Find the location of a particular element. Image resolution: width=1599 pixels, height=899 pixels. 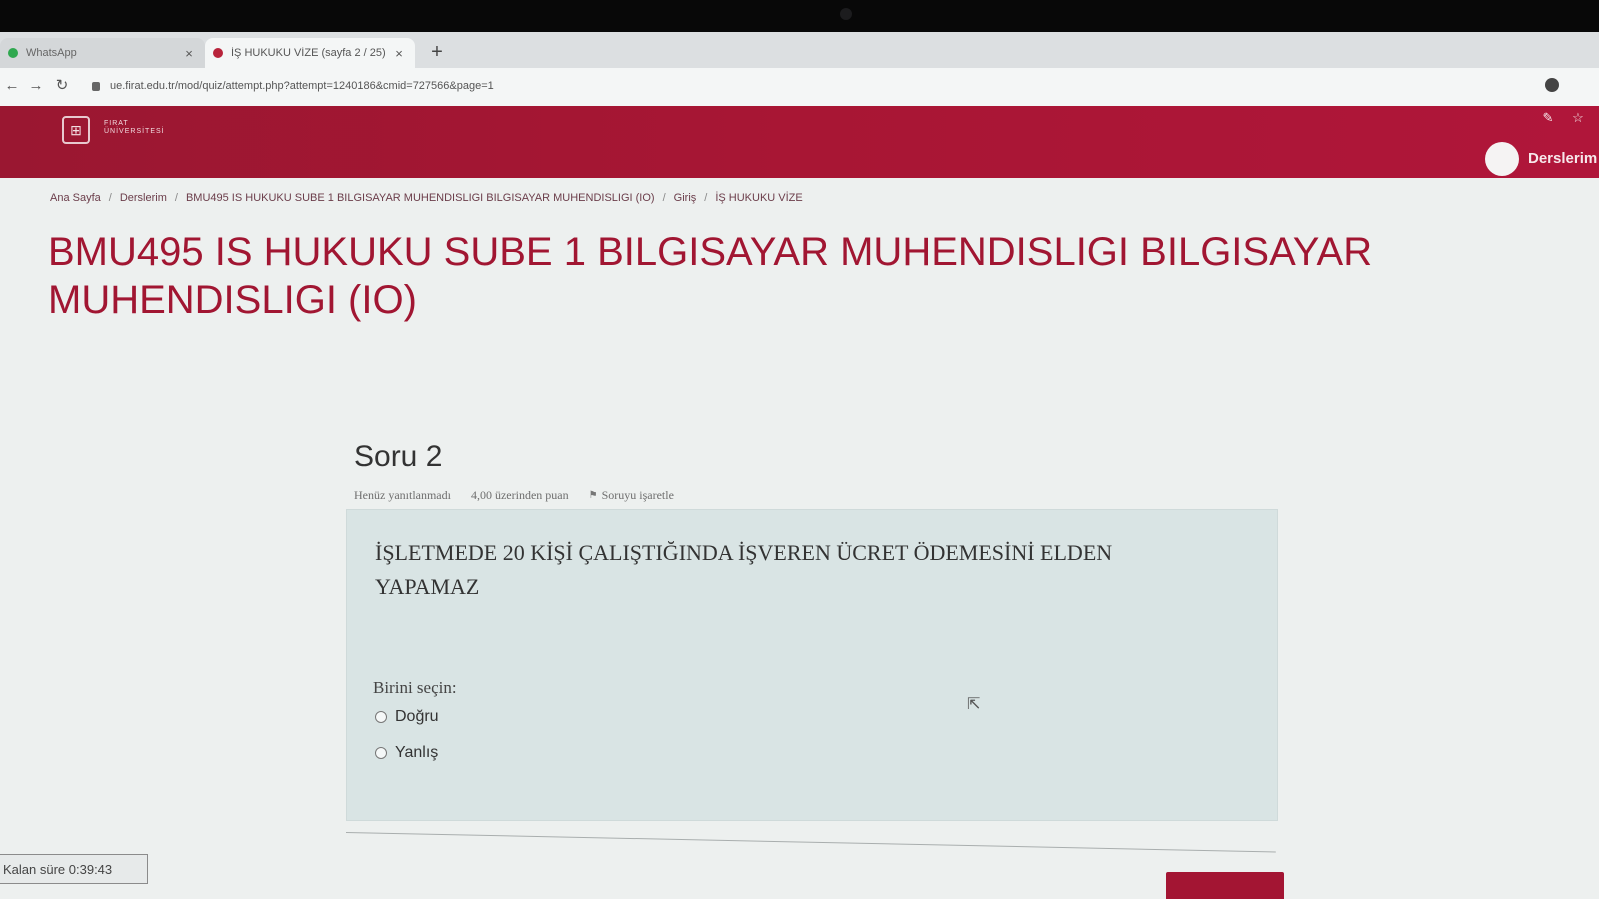

lock-icon is located at coordinates (96, 86).